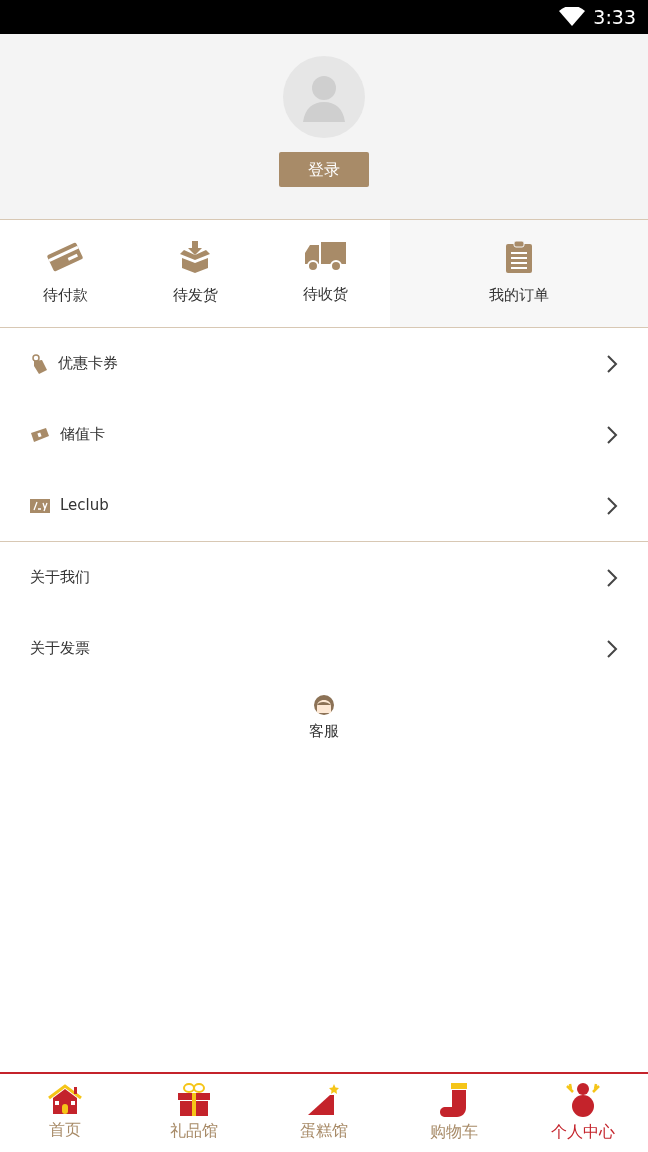 This screenshot has width=648, height=1152. Describe the element at coordinates (39, 363) in the screenshot. I see `tag-icon` at that location.